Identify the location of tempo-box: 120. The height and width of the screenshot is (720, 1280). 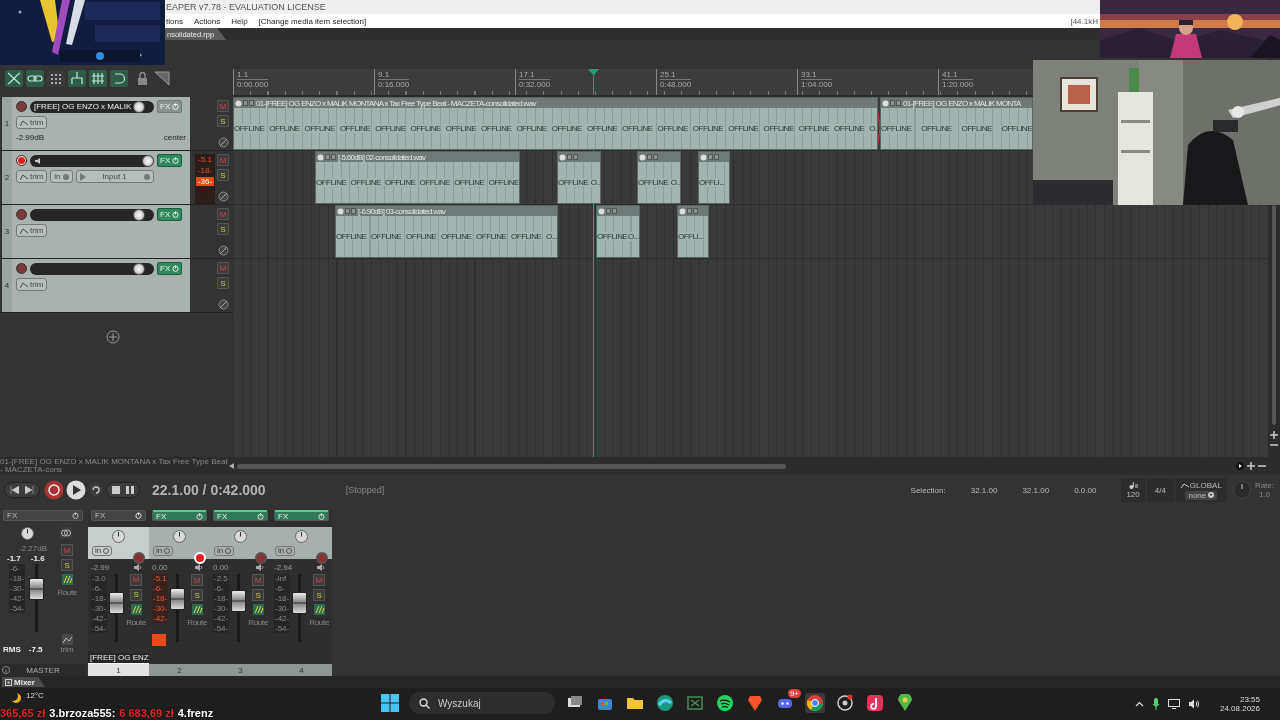
(1133, 490).